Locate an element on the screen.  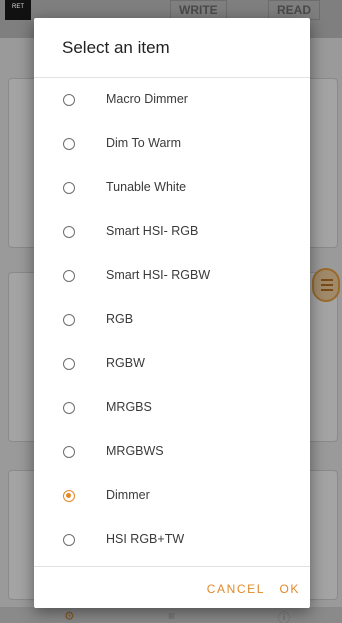
ok-button: OK is located at coordinates (289, 589).